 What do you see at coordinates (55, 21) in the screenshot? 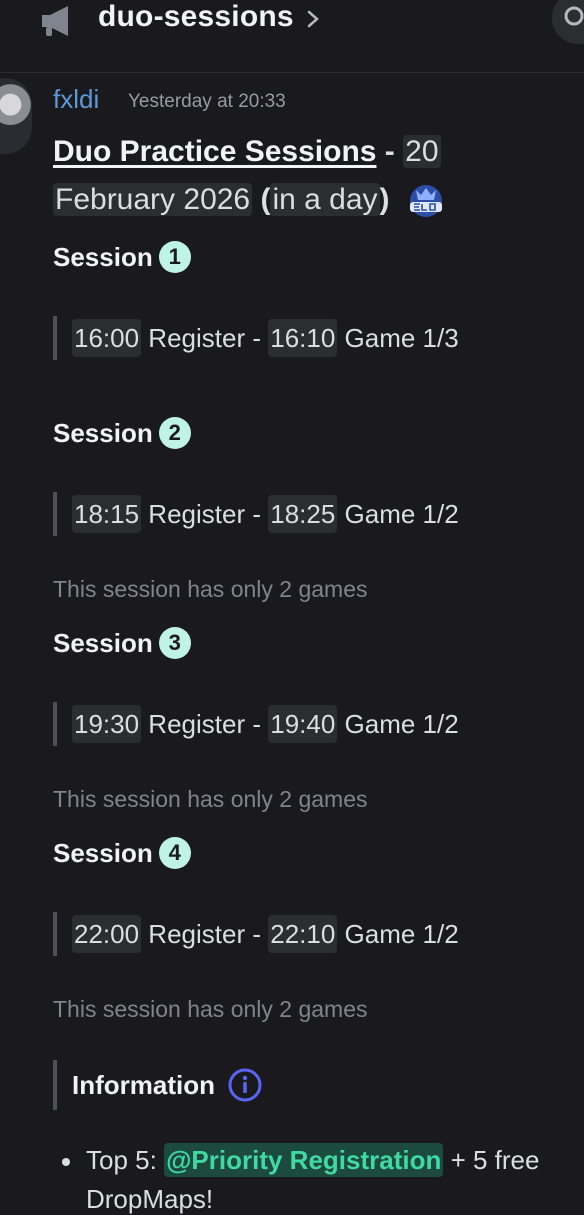
I see `announcement-megaphone-icon` at bounding box center [55, 21].